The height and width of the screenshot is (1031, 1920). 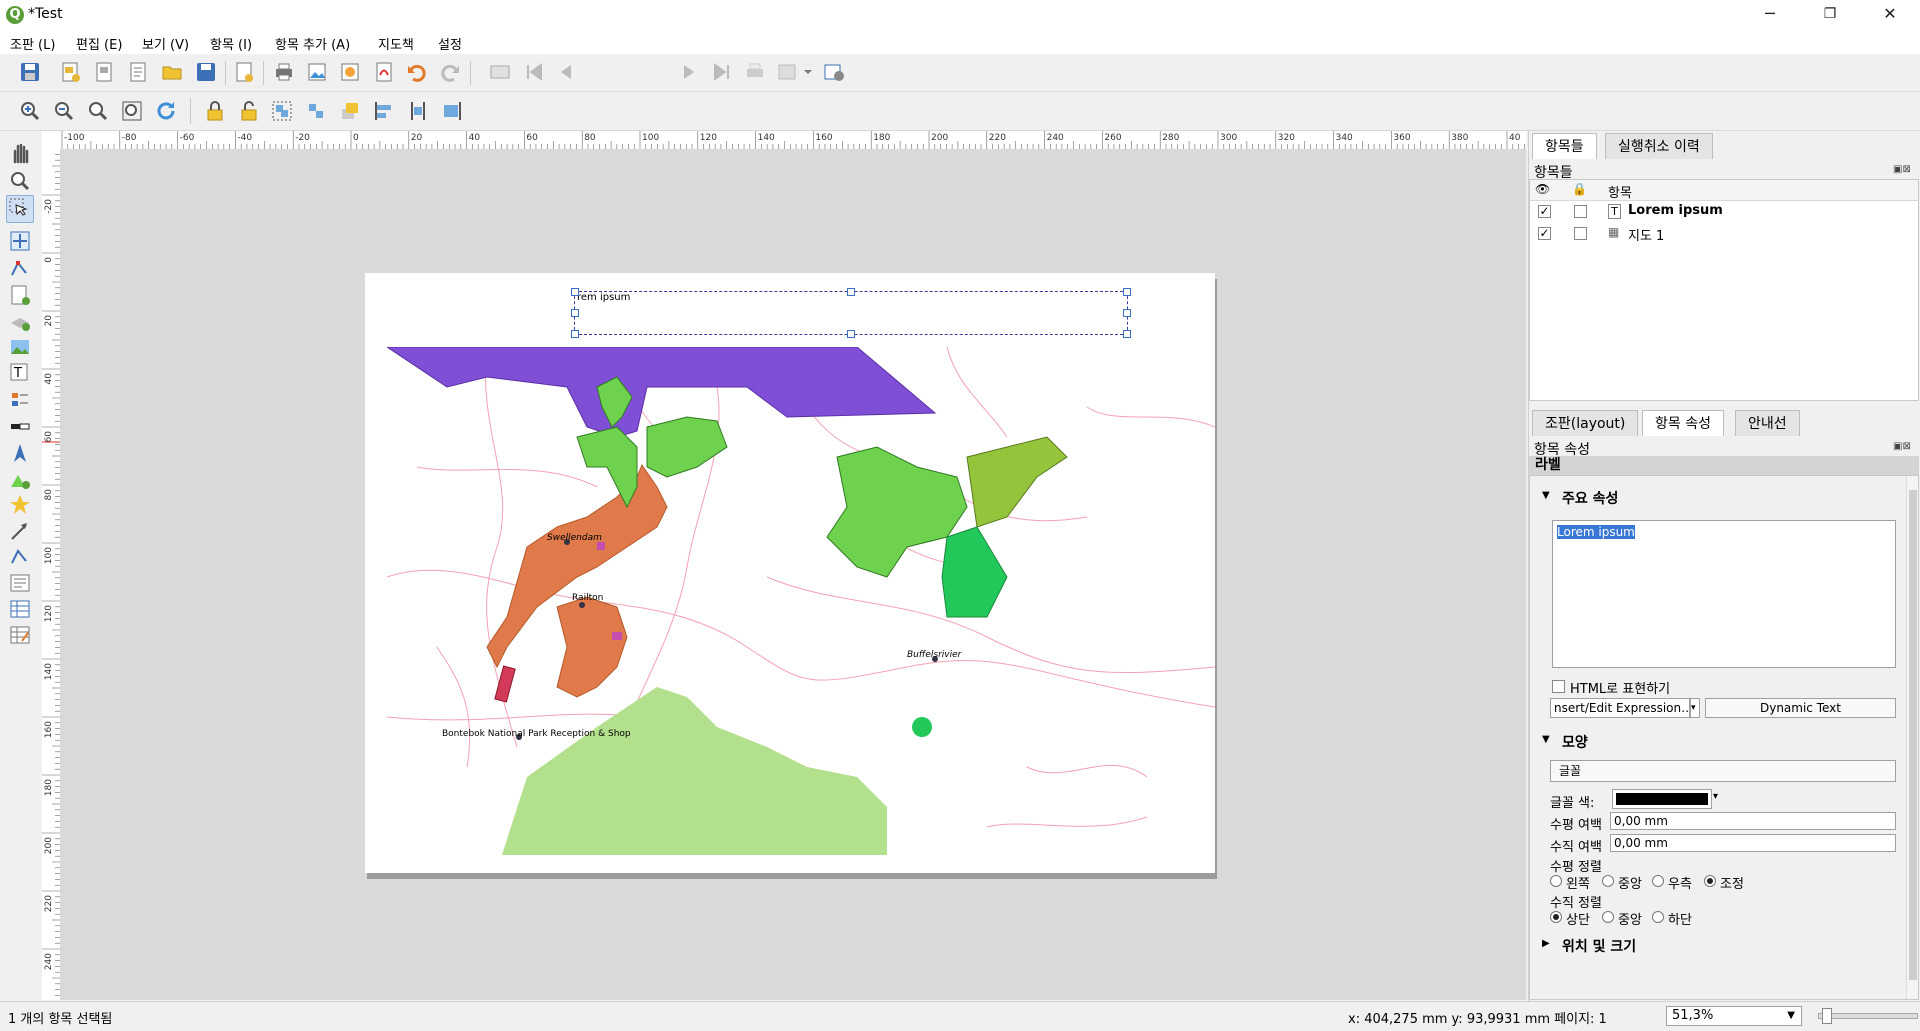 What do you see at coordinates (396, 43) in the screenshot?
I see `menu-atlas: 지도책` at bounding box center [396, 43].